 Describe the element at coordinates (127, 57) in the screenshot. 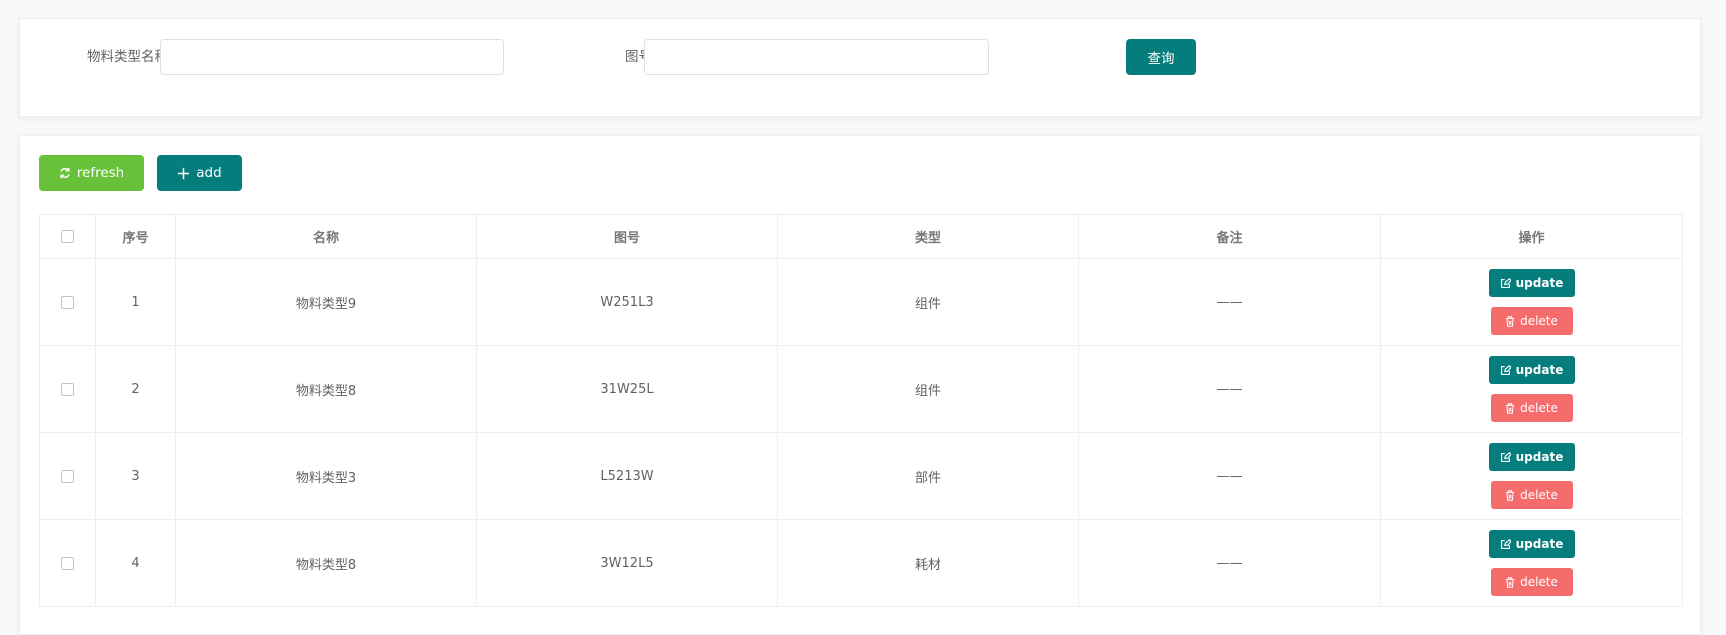

I see `material-type-label: 物料类型名称` at that location.